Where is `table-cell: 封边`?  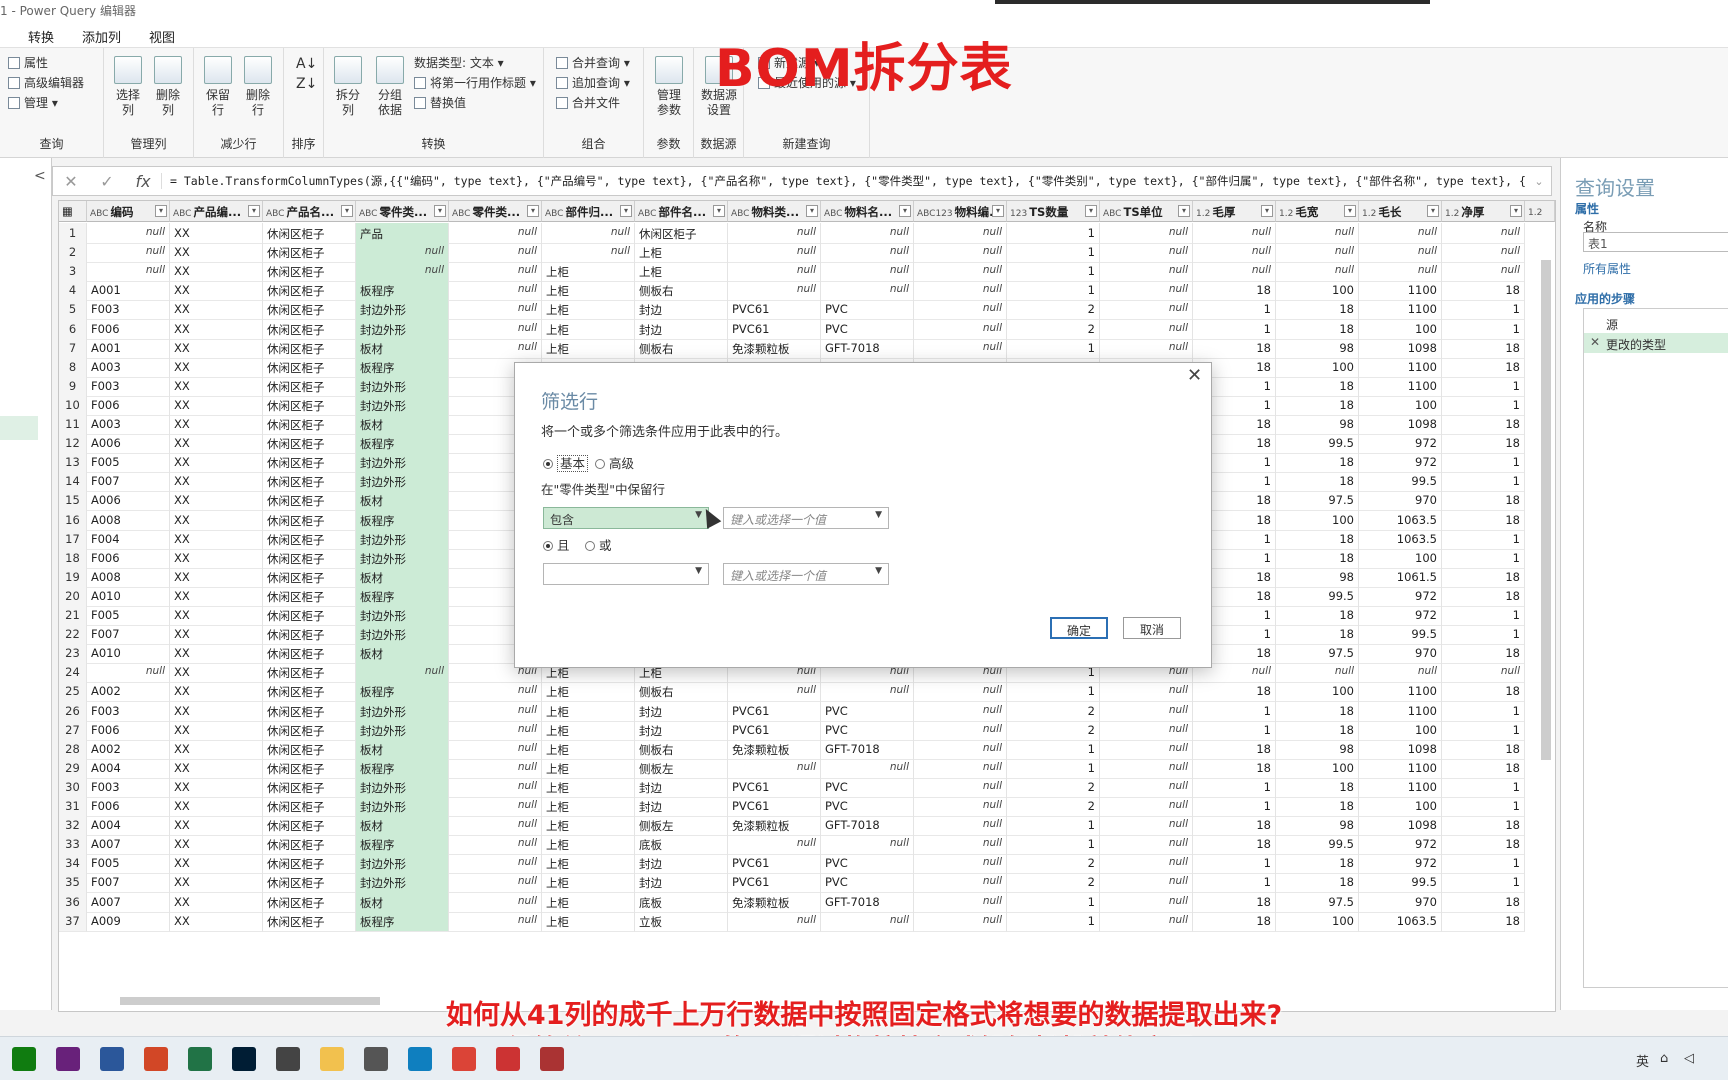
table-cell: 封边 is located at coordinates (681, 806).